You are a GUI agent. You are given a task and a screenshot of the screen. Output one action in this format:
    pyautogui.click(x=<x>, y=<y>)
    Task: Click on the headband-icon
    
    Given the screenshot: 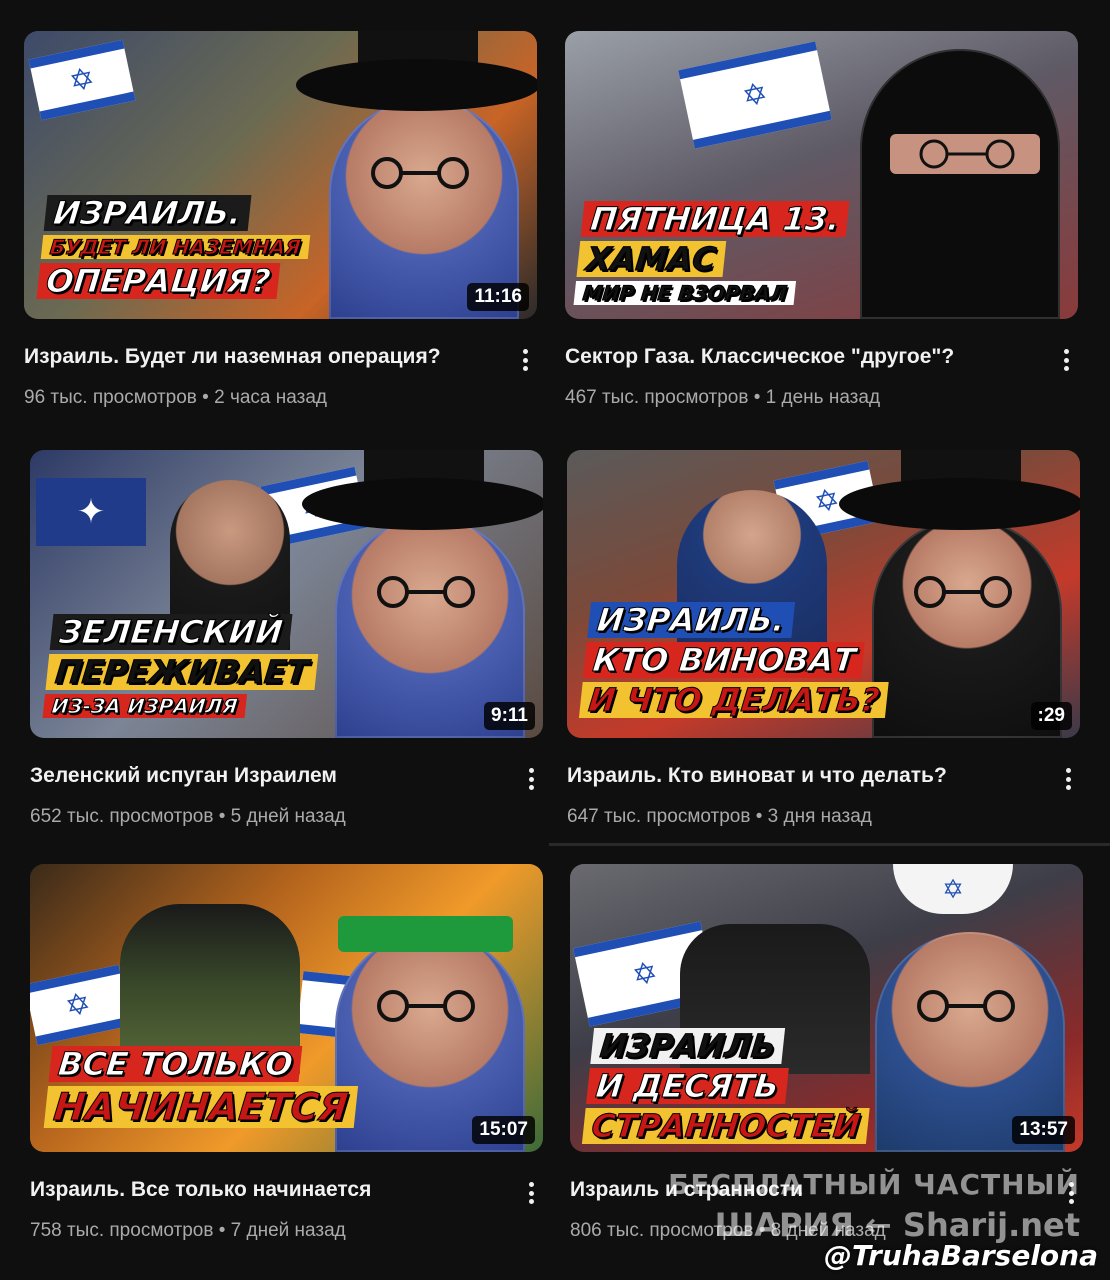 What is the action you would take?
    pyautogui.click(x=425, y=934)
    